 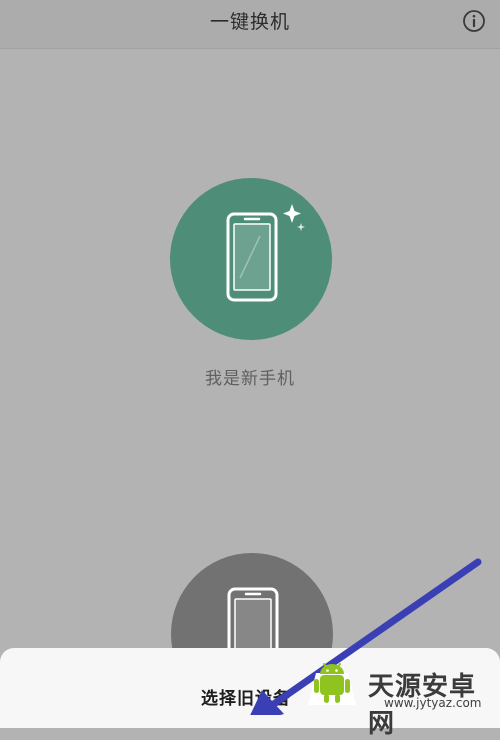 I want to click on select-old-device-title: 选择旧设备, so click(x=246, y=699).